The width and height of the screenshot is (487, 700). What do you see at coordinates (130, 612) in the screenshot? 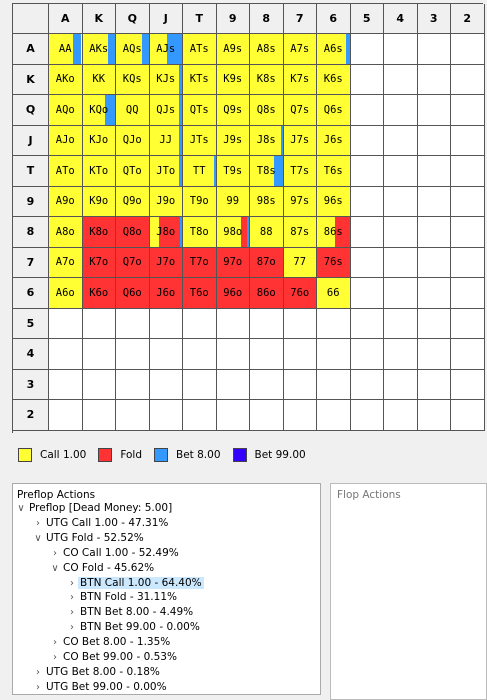
I see `tree-node: › BTN Bet 8.00 - 4.49%` at bounding box center [130, 612].